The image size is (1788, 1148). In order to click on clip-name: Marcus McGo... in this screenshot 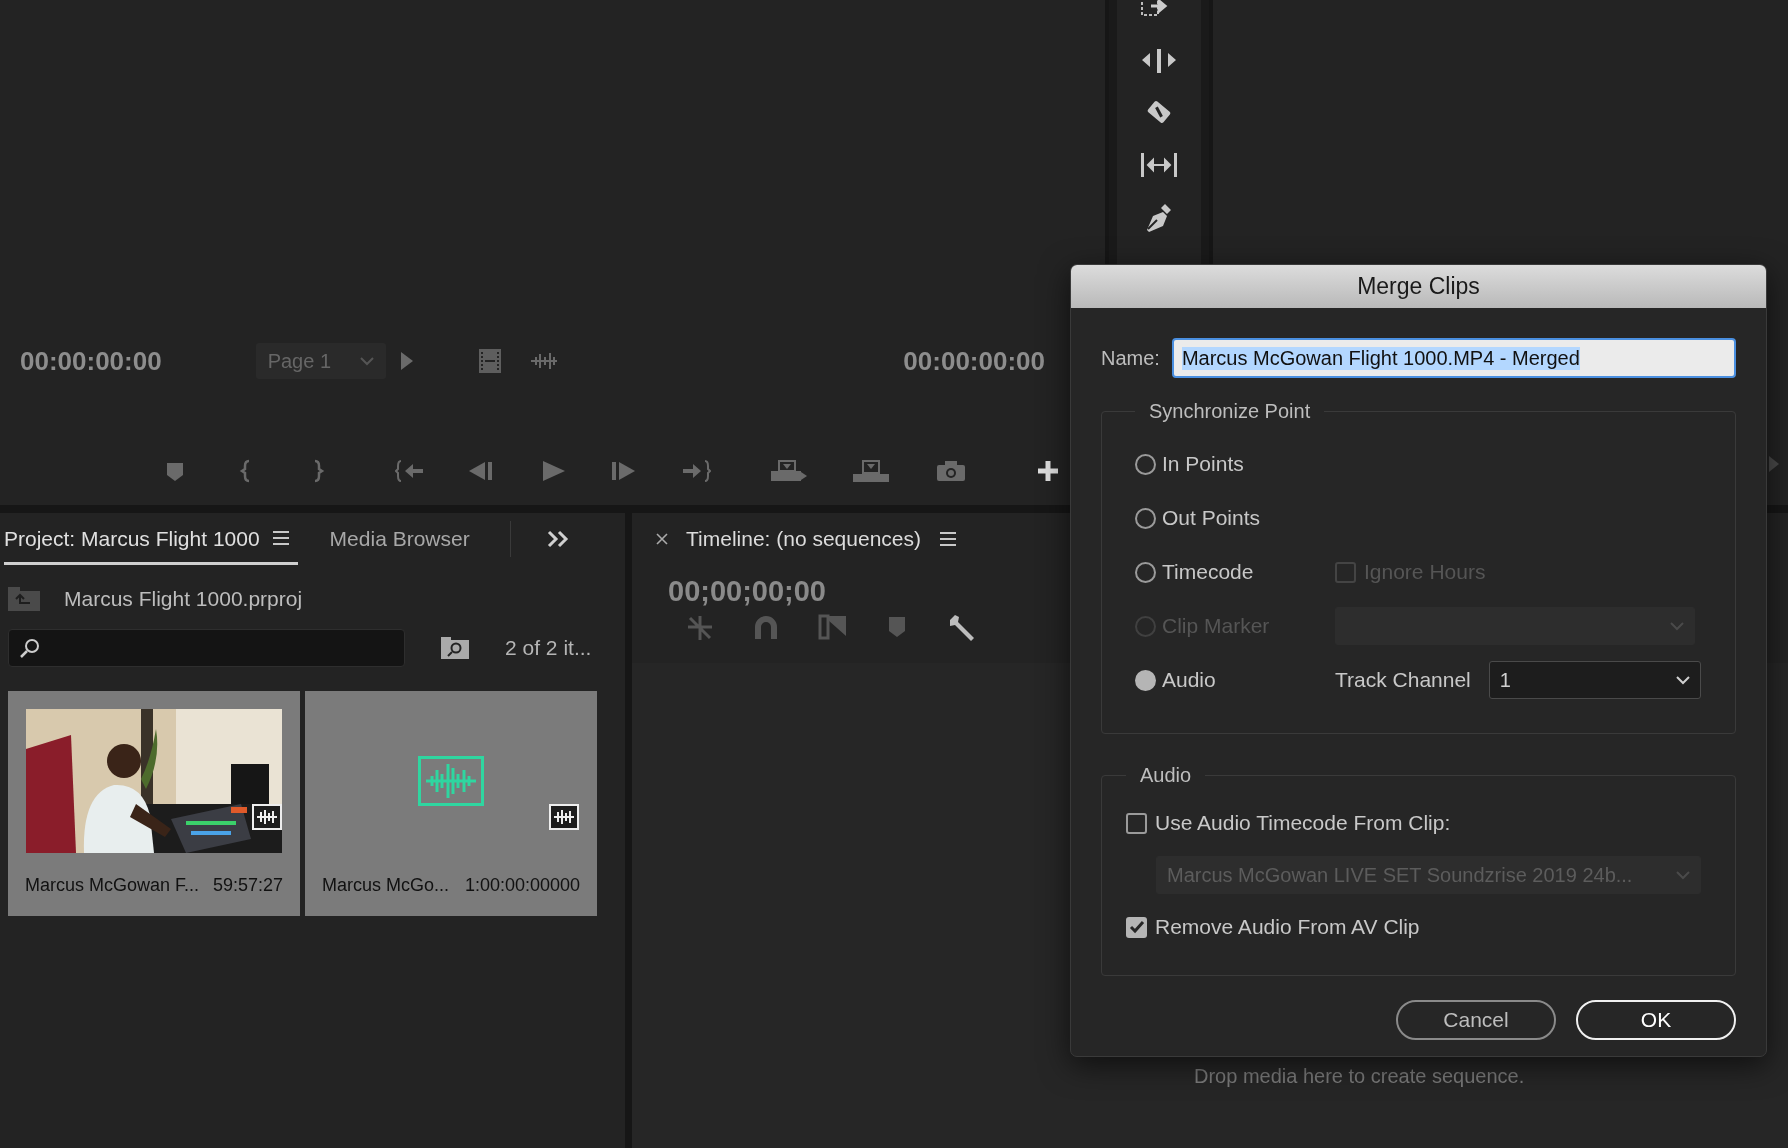, I will do `click(386, 885)`.